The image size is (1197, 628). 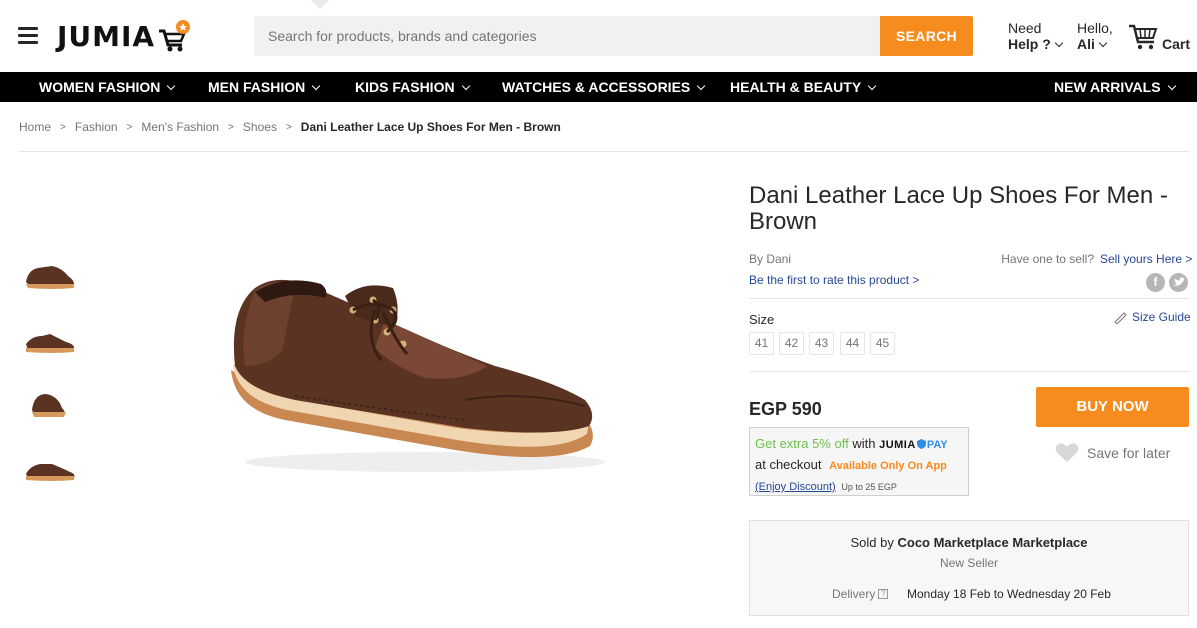 I want to click on sell-question: Have one to sell?, so click(x=1047, y=259).